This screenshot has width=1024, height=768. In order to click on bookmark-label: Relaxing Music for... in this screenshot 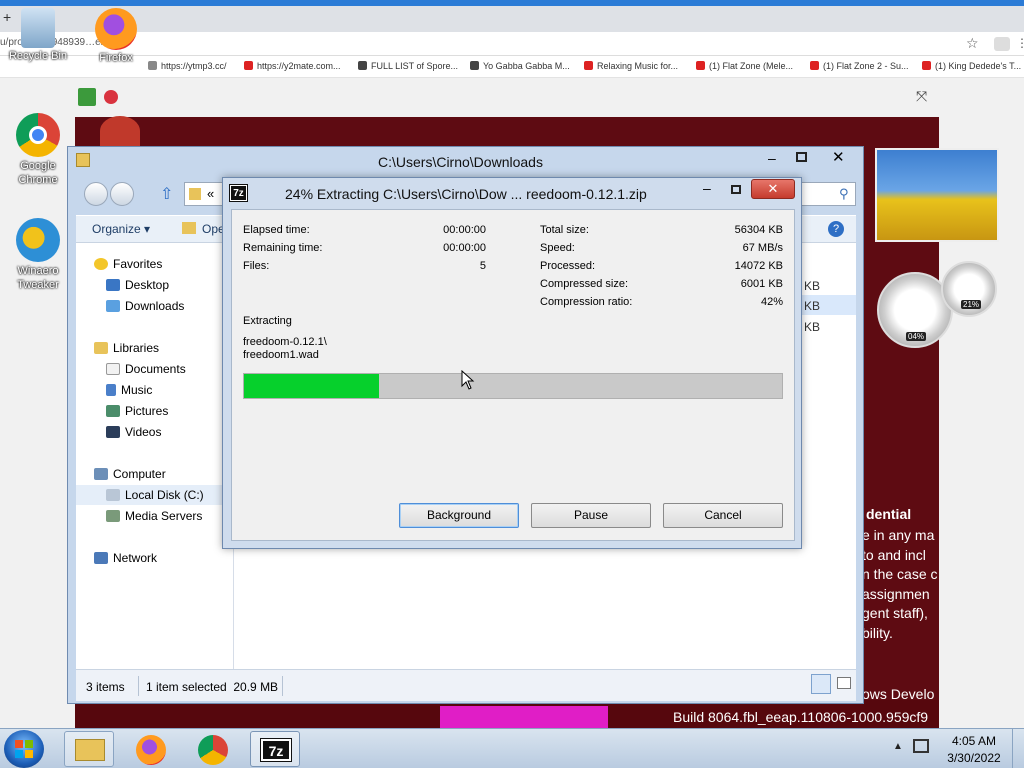, I will do `click(638, 66)`.